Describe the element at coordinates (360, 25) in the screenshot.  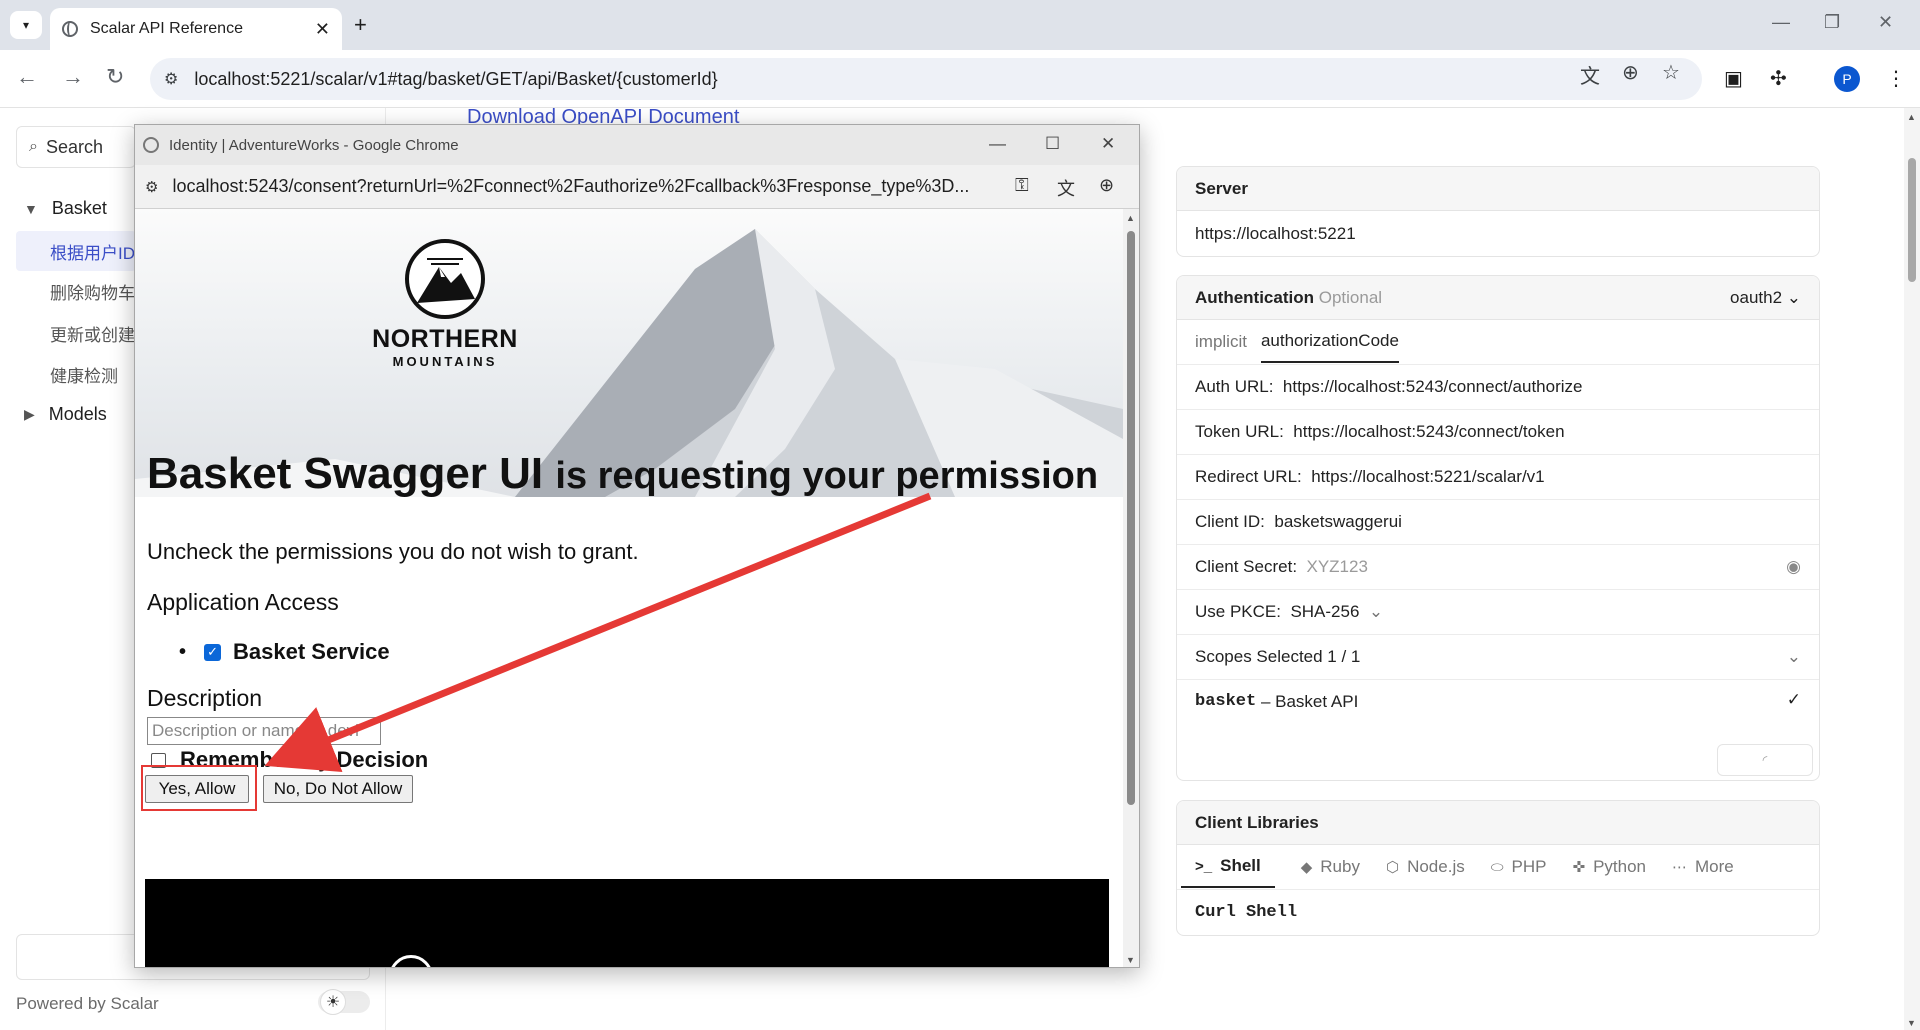
I see `new-tab-button: +` at that location.